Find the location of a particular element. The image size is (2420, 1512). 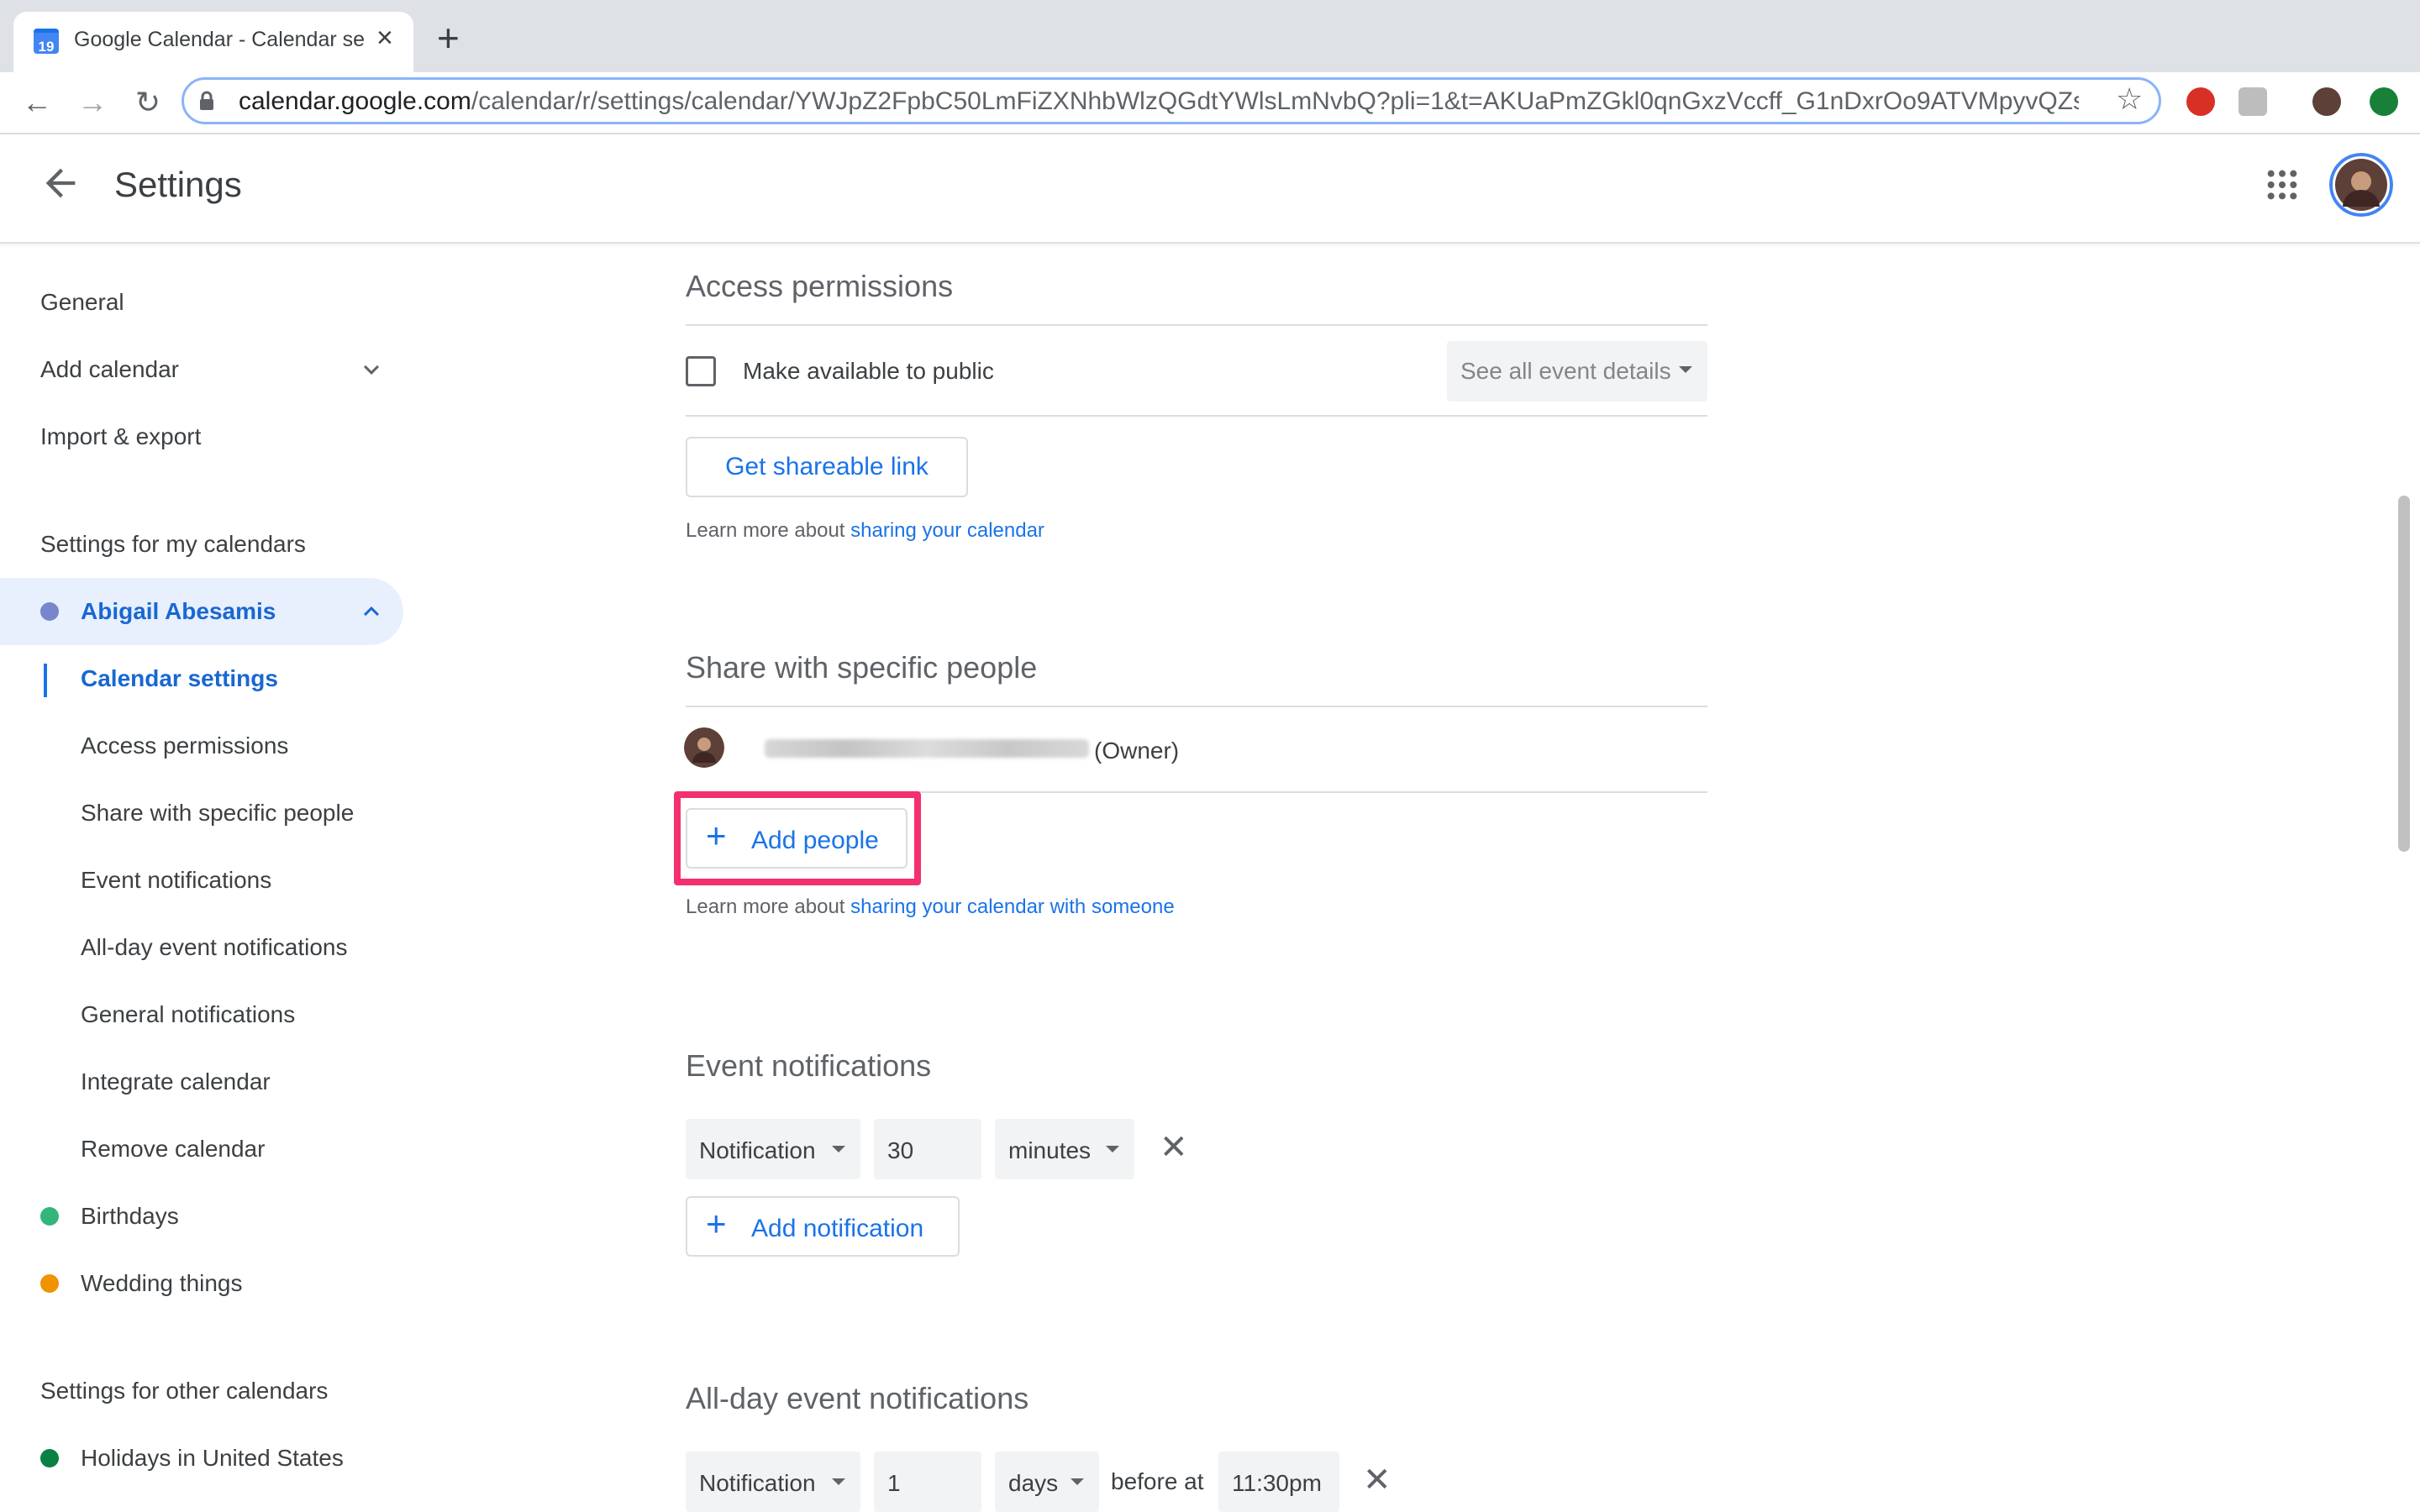

get-shareable-link-button: Get shareable link is located at coordinates (827, 467).